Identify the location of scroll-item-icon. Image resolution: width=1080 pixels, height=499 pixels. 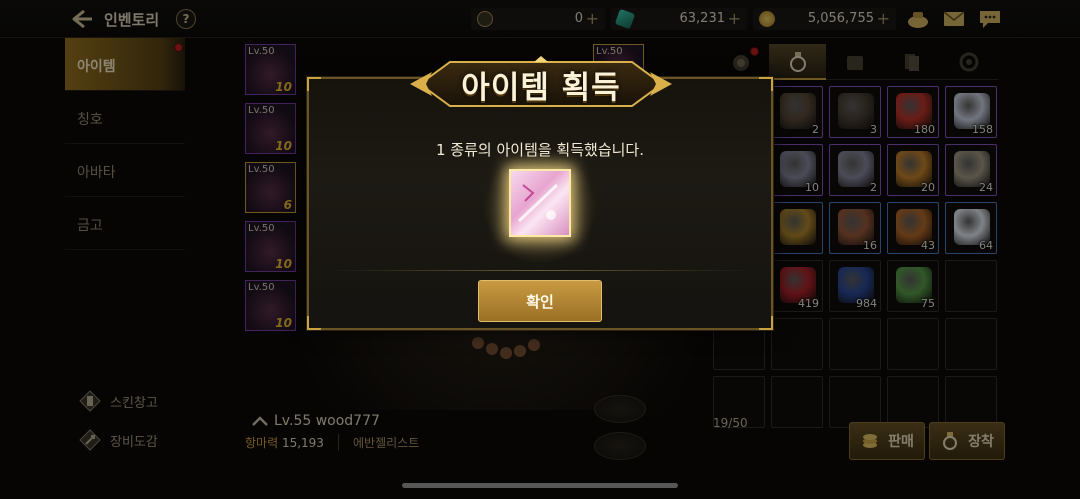
(538, 203).